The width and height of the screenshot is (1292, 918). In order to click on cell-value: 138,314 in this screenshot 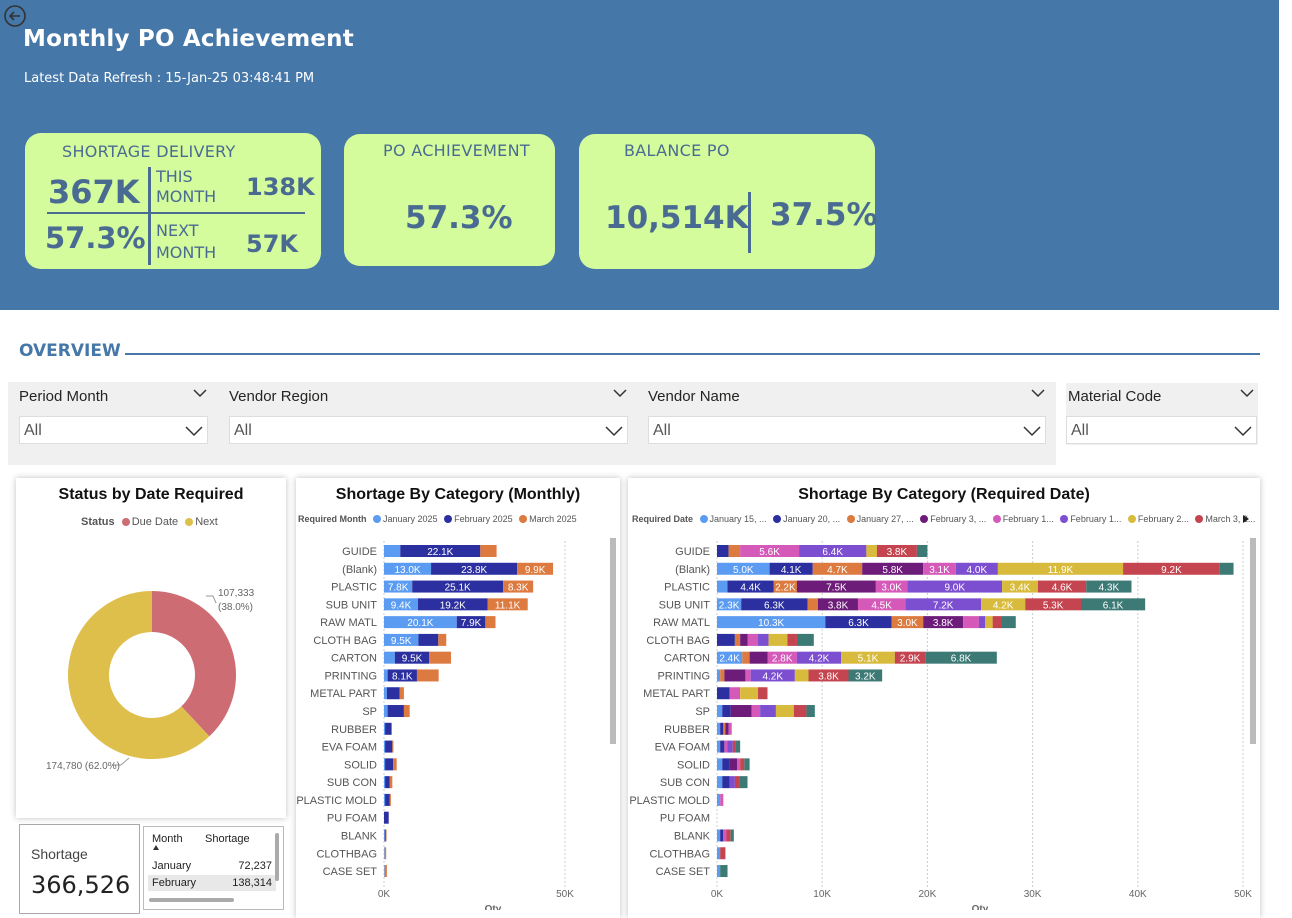, I will do `click(252, 883)`.